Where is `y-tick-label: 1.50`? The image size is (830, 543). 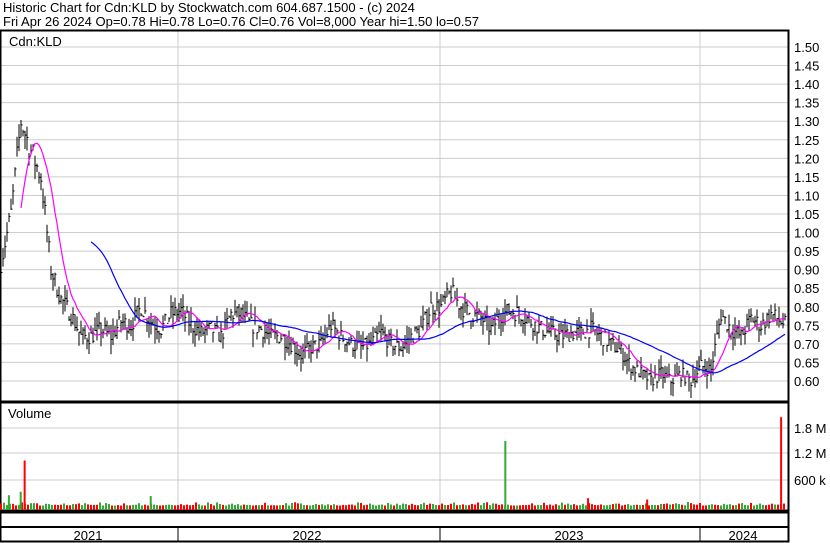
y-tick-label: 1.50 is located at coordinates (806, 47).